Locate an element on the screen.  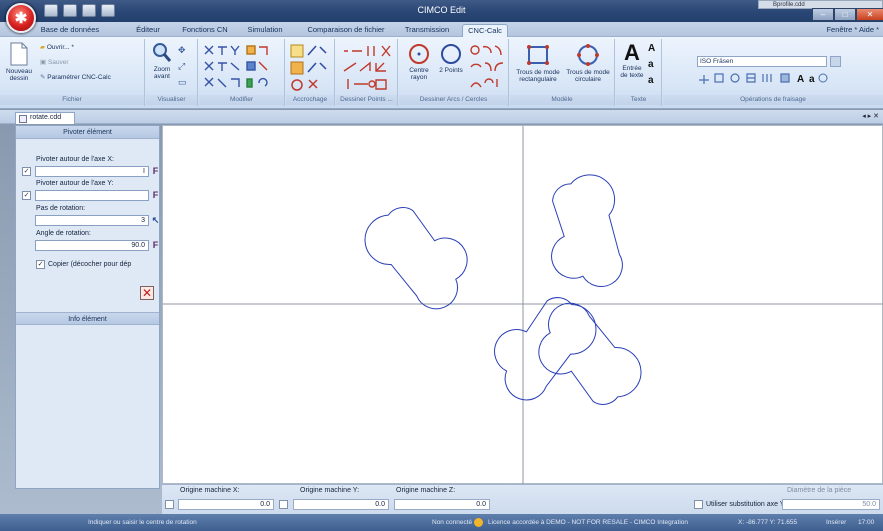
milling-select: ISO Fräsen is located at coordinates (762, 61).